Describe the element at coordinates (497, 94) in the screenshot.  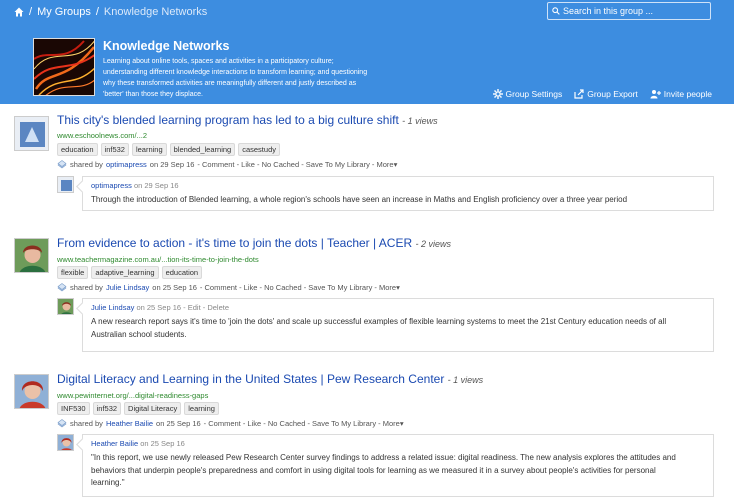
I see `gear-icon` at that location.